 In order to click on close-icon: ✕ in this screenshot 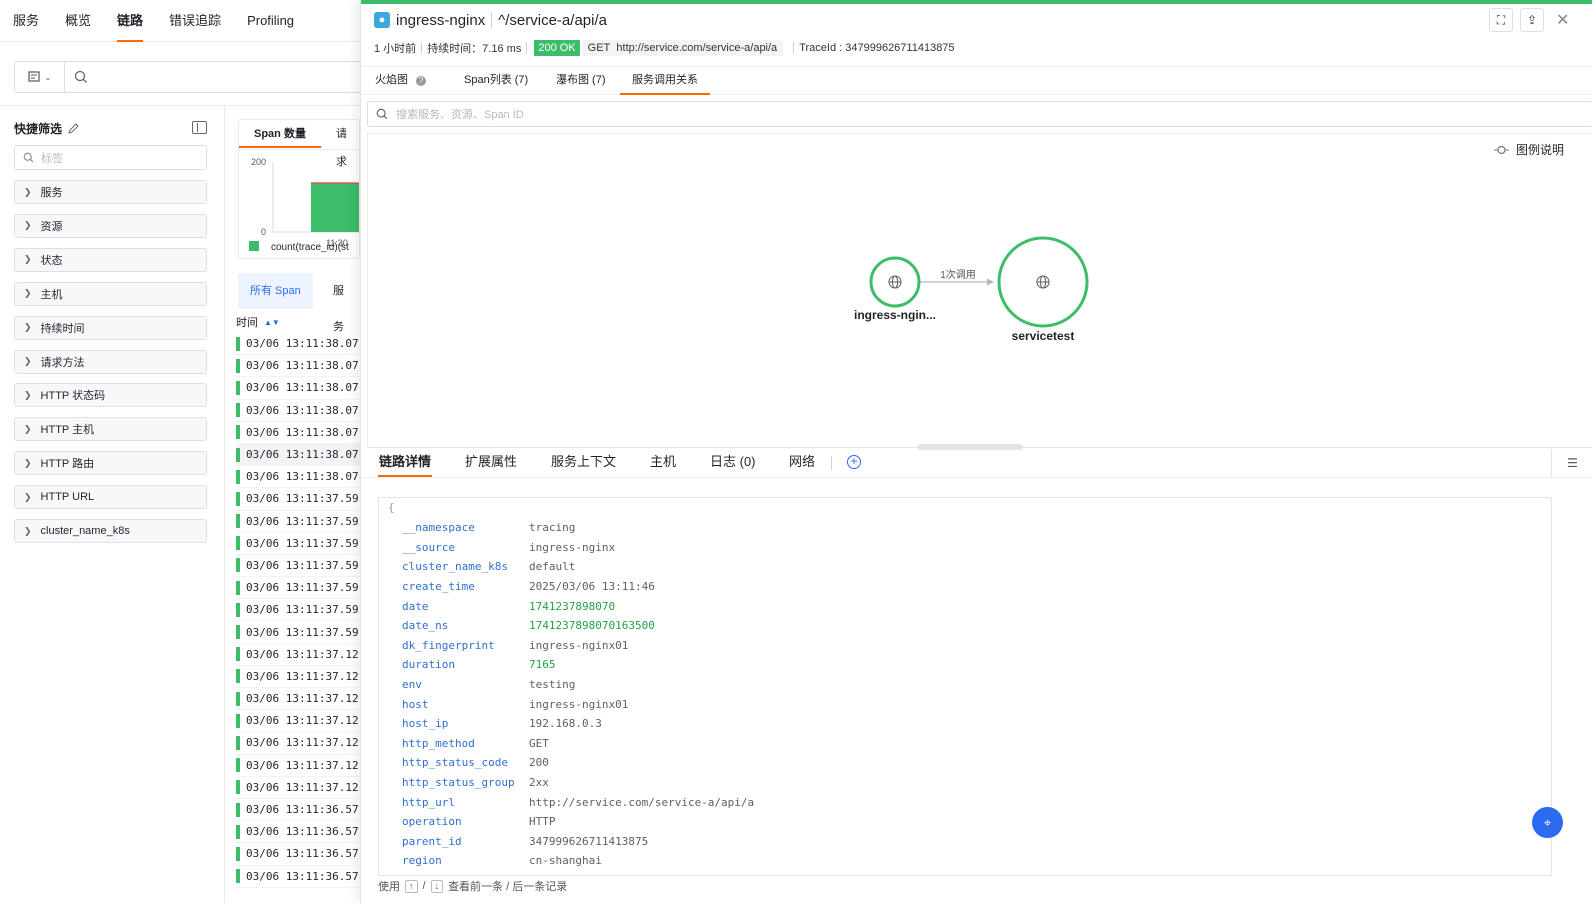, I will do `click(1562, 20)`.